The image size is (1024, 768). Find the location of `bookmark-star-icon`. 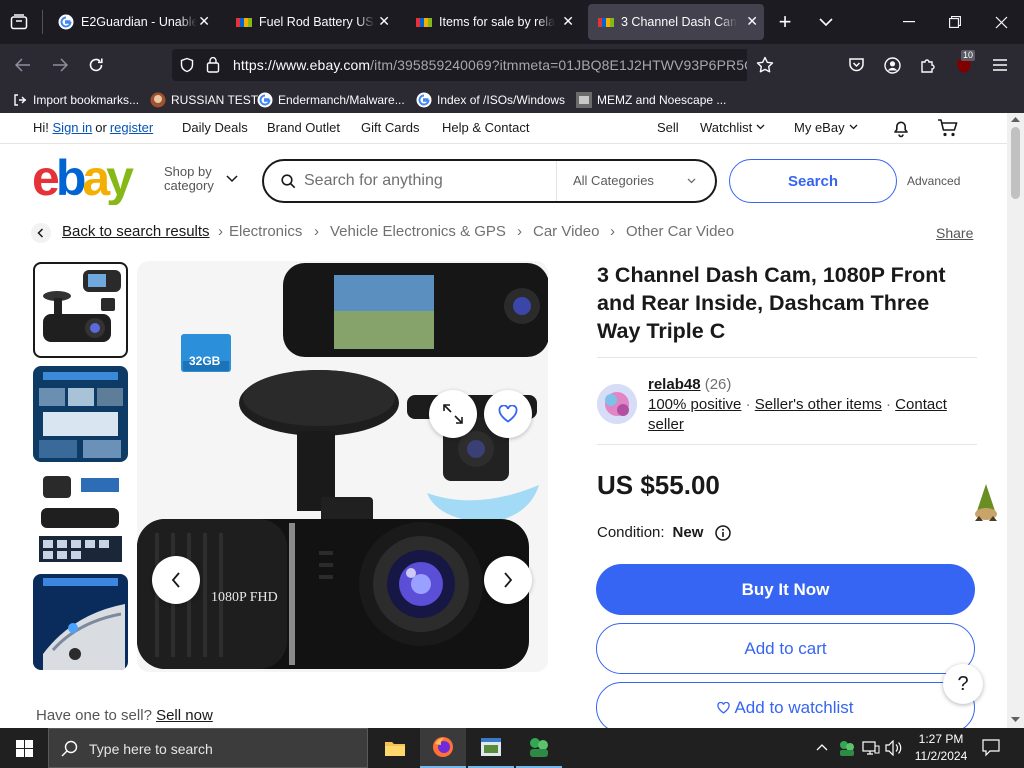

bookmark-star-icon is located at coordinates (765, 65).